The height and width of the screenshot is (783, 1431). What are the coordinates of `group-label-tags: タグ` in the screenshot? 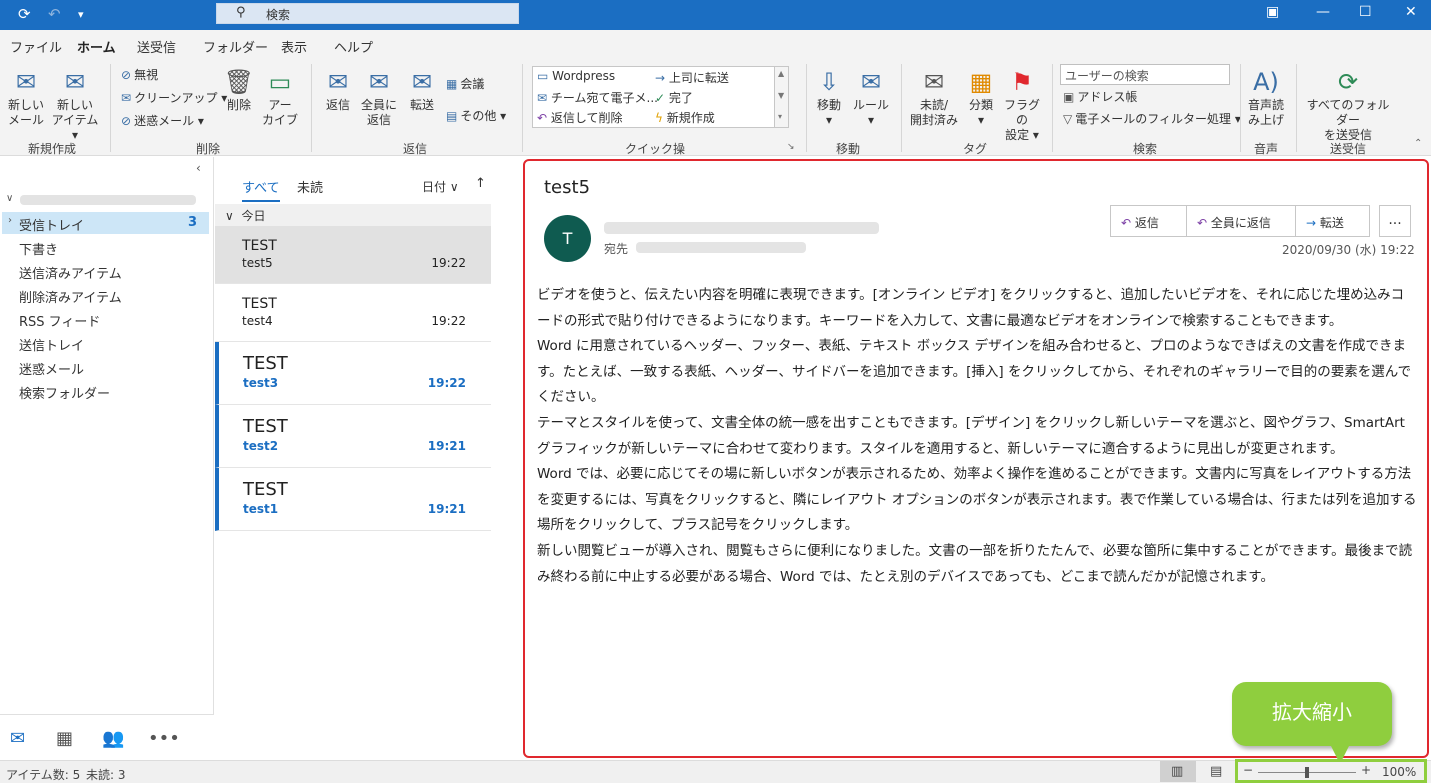 It's located at (974, 149).